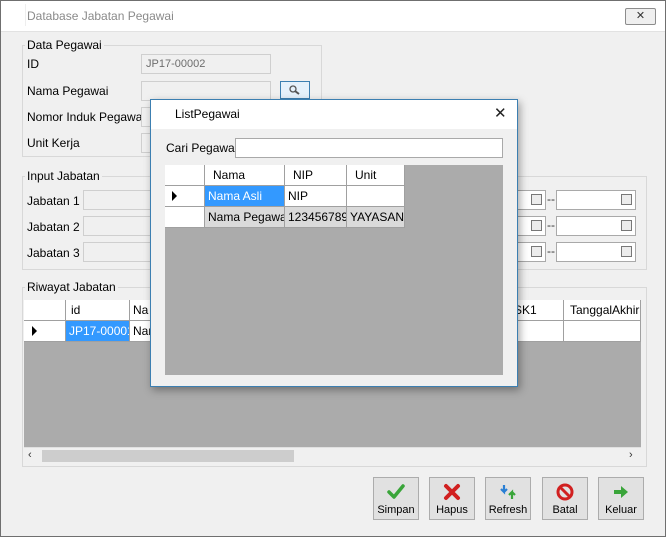  I want to click on table-cell-nama: Nama Asli, so click(245, 196).